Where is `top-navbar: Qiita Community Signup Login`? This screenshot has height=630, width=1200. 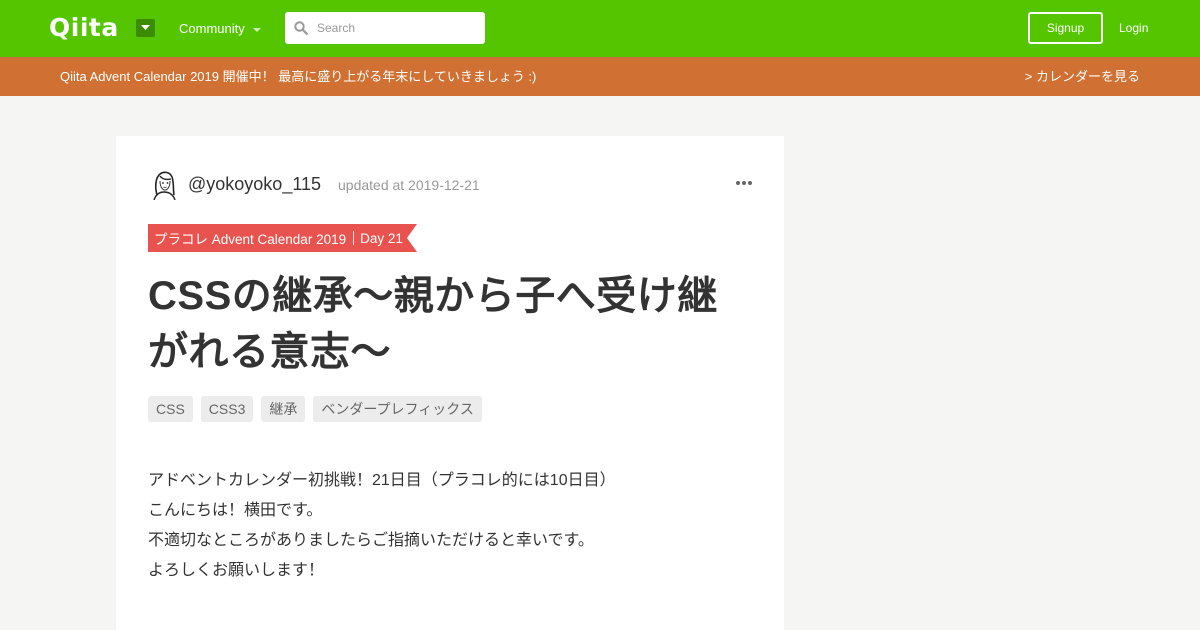
top-navbar: Qiita Community Signup Login is located at coordinates (600, 28).